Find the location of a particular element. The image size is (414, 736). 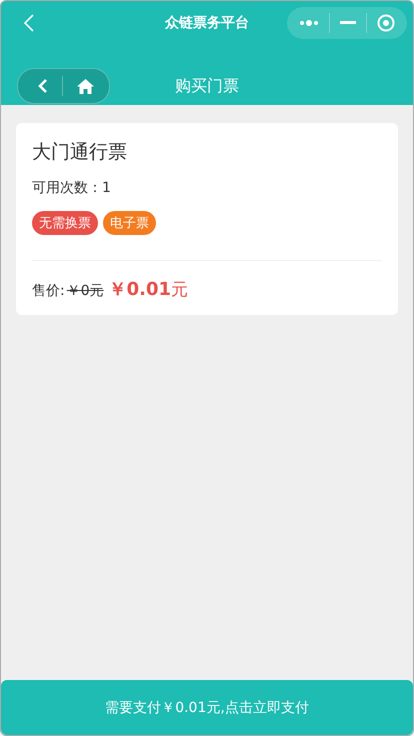

uses-count: 可用次数：1 is located at coordinates (72, 188).